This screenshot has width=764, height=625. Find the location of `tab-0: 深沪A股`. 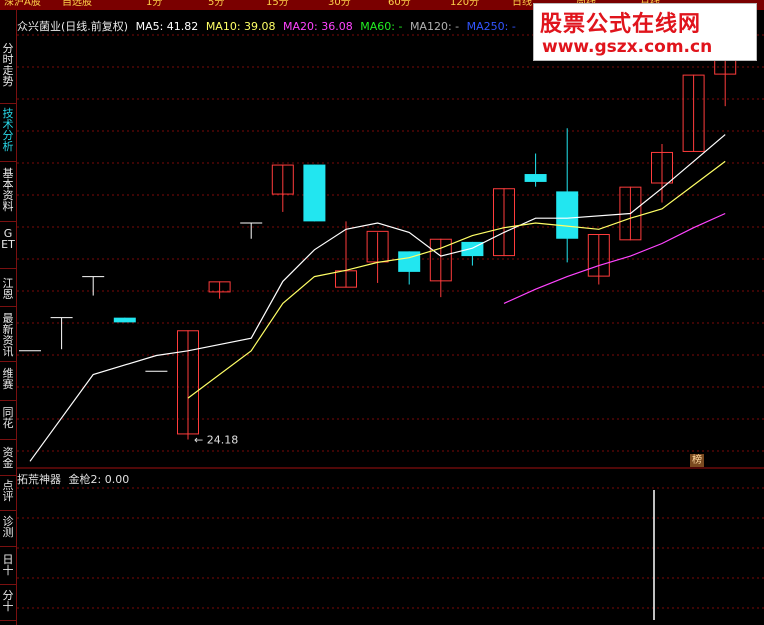

tab-0: 深沪A股 is located at coordinates (22, 4).